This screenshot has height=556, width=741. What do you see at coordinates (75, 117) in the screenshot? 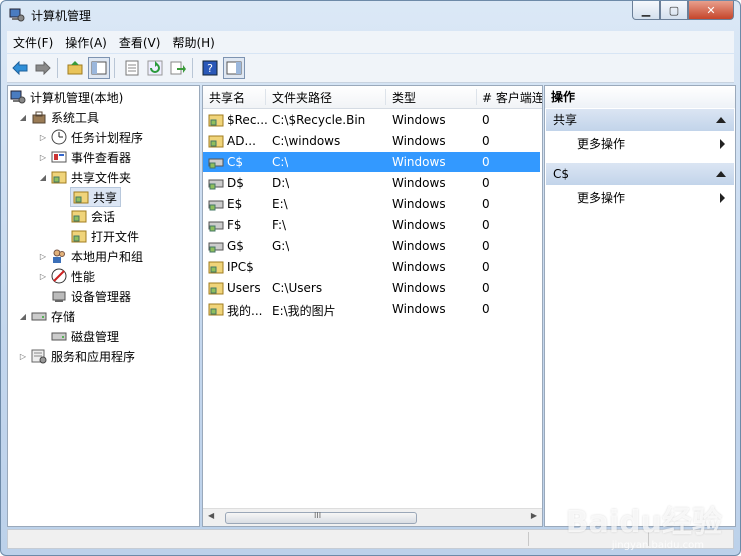
I see `tree-item-label: 系统工具` at bounding box center [75, 117].